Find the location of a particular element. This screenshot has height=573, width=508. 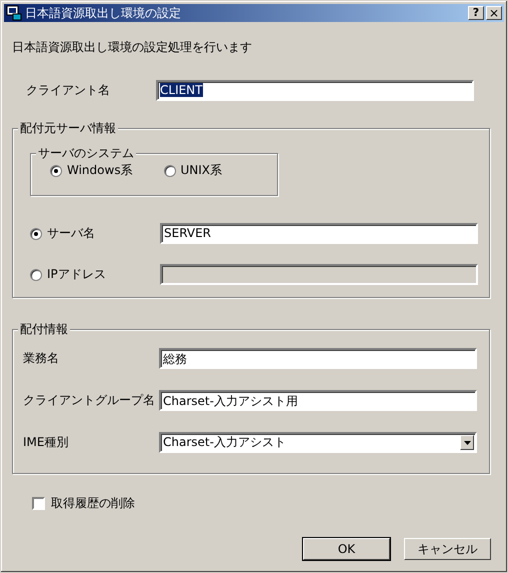

field-label: 業務名 is located at coordinates (41, 358).